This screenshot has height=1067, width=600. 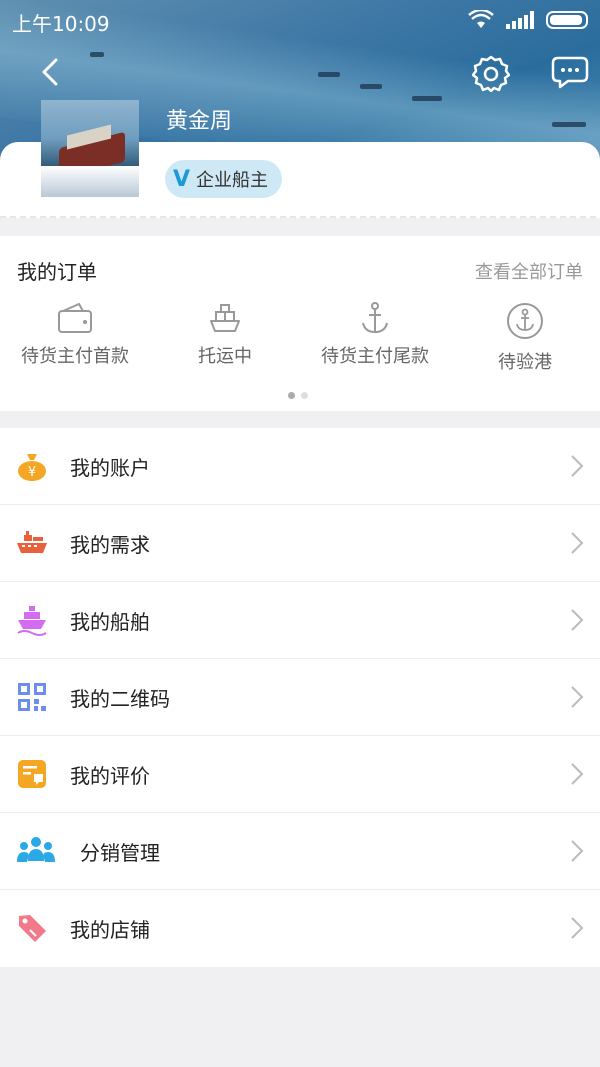 What do you see at coordinates (300, 20) in the screenshot?
I see `status-bar: 上午10:09` at bounding box center [300, 20].